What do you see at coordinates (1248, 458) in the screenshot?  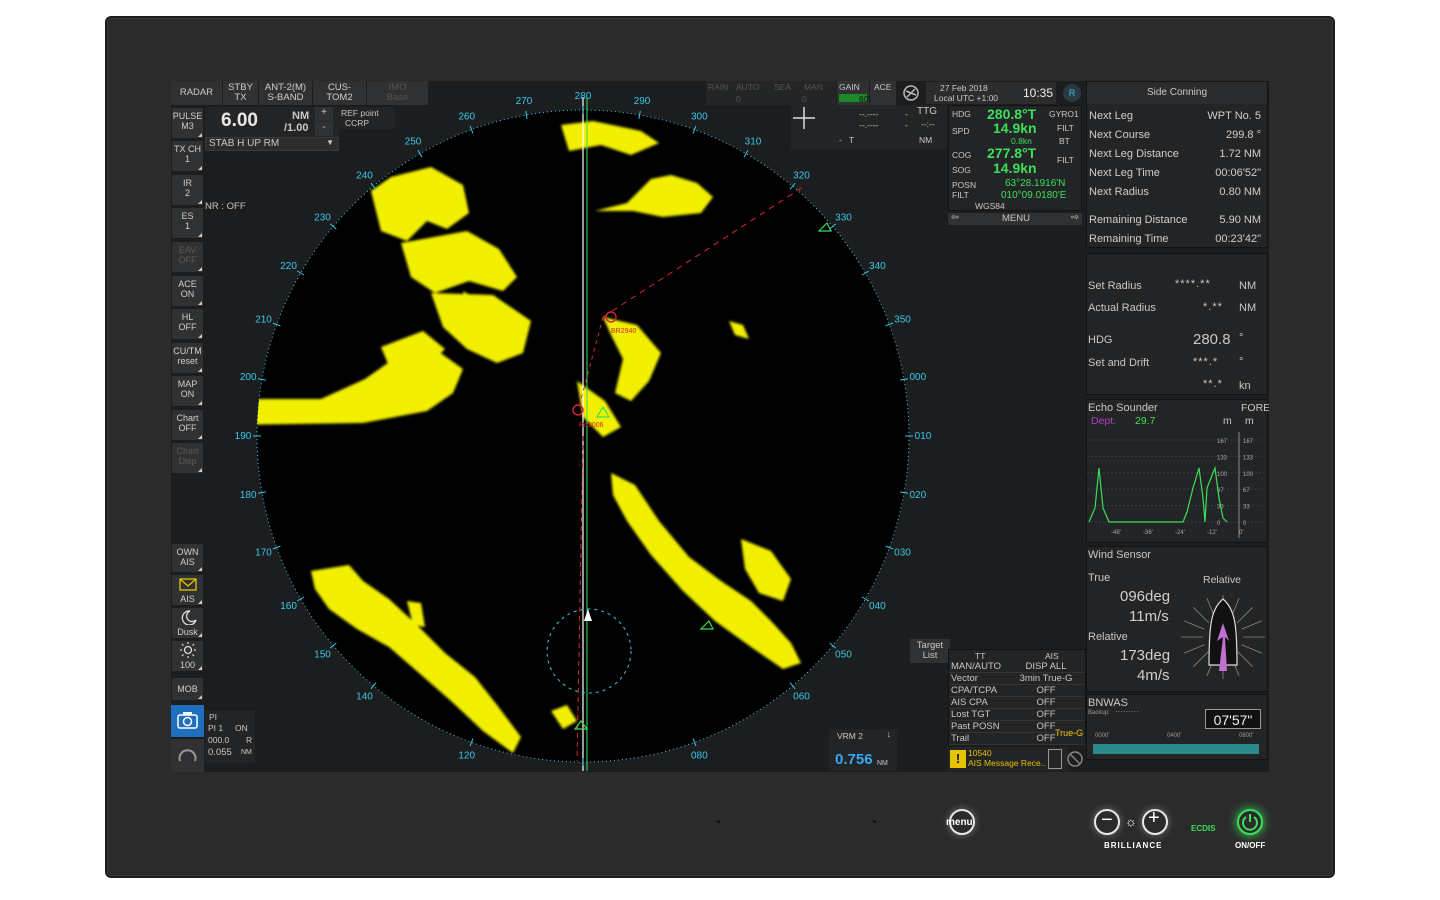 I see `echo-fore-scale-label: 133` at bounding box center [1248, 458].